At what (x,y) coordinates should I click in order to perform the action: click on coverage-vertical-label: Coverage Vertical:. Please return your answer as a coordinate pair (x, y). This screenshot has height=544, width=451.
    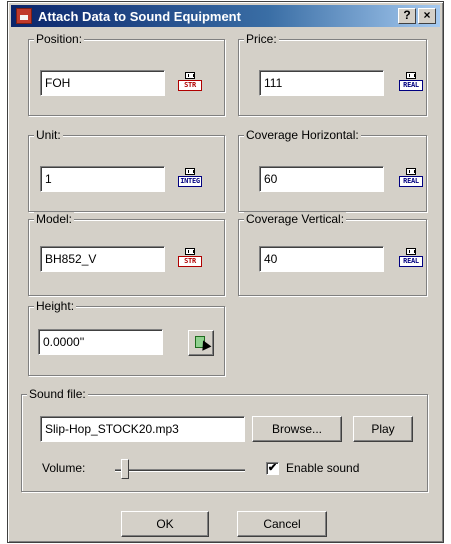
    Looking at the image, I should click on (295, 219).